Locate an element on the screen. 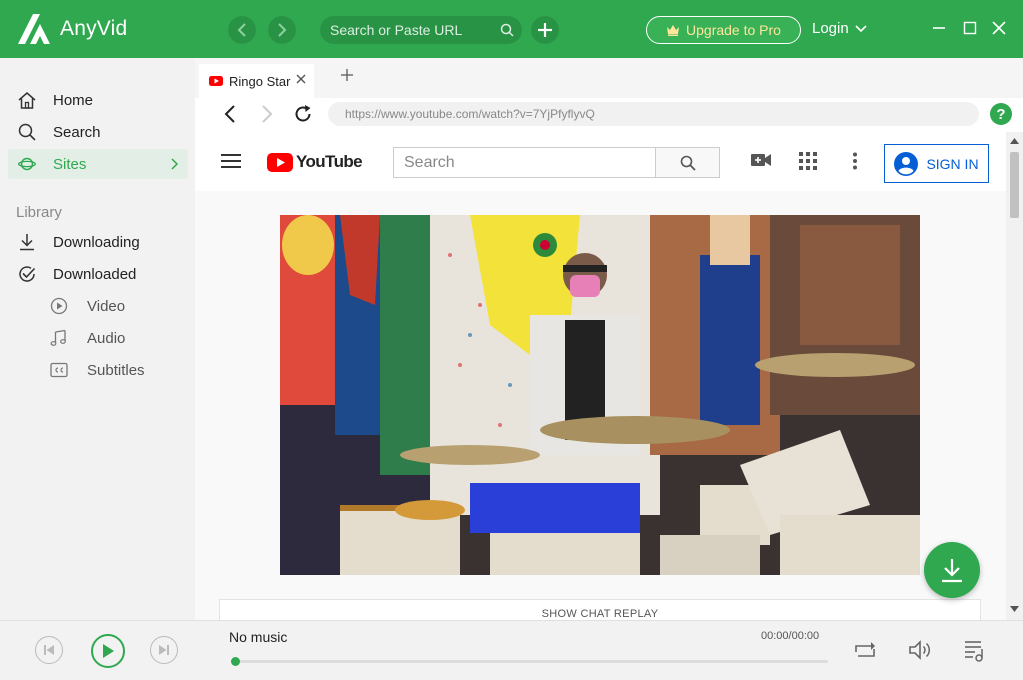 The width and height of the screenshot is (1023, 680). minimize-button is located at coordinates (939, 28).